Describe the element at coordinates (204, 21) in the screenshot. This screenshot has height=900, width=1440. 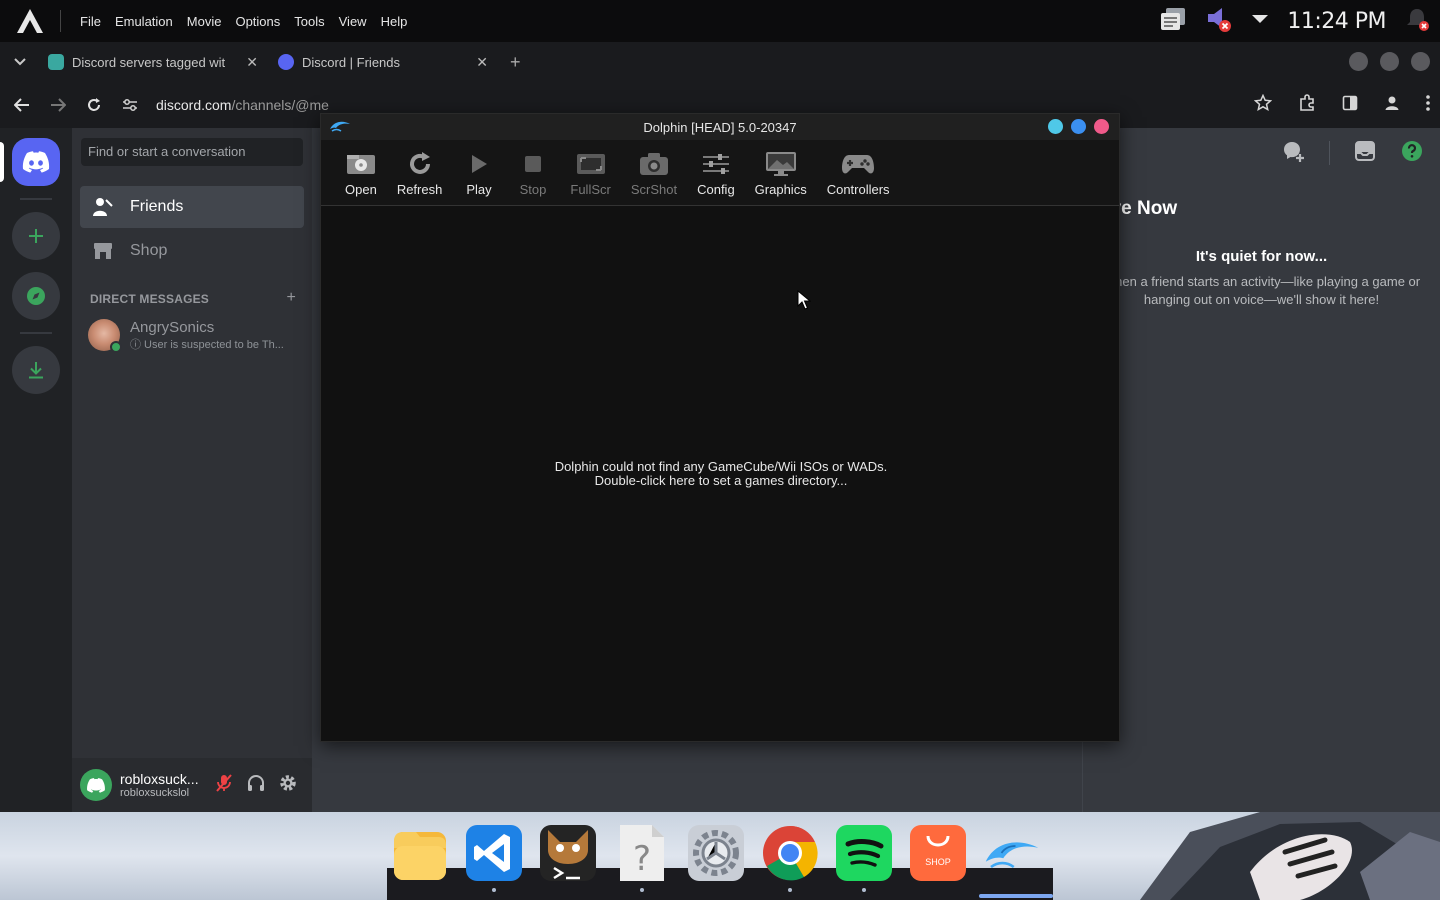
I see `menu-movie: Movie` at that location.